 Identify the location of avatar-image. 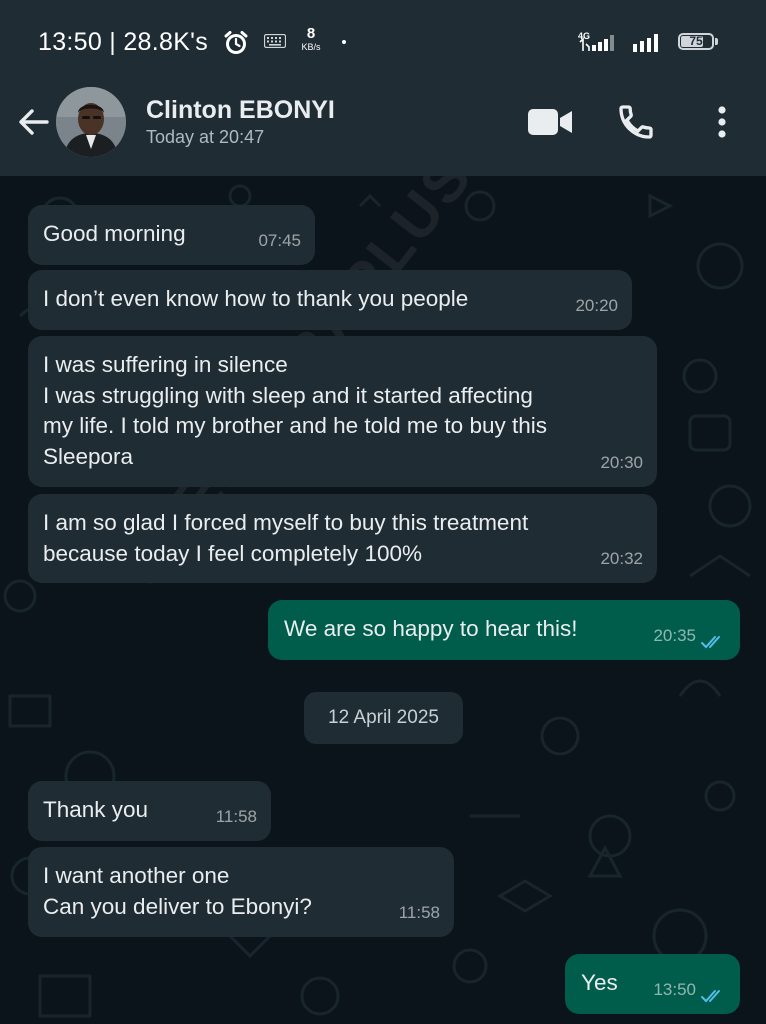
(91, 122).